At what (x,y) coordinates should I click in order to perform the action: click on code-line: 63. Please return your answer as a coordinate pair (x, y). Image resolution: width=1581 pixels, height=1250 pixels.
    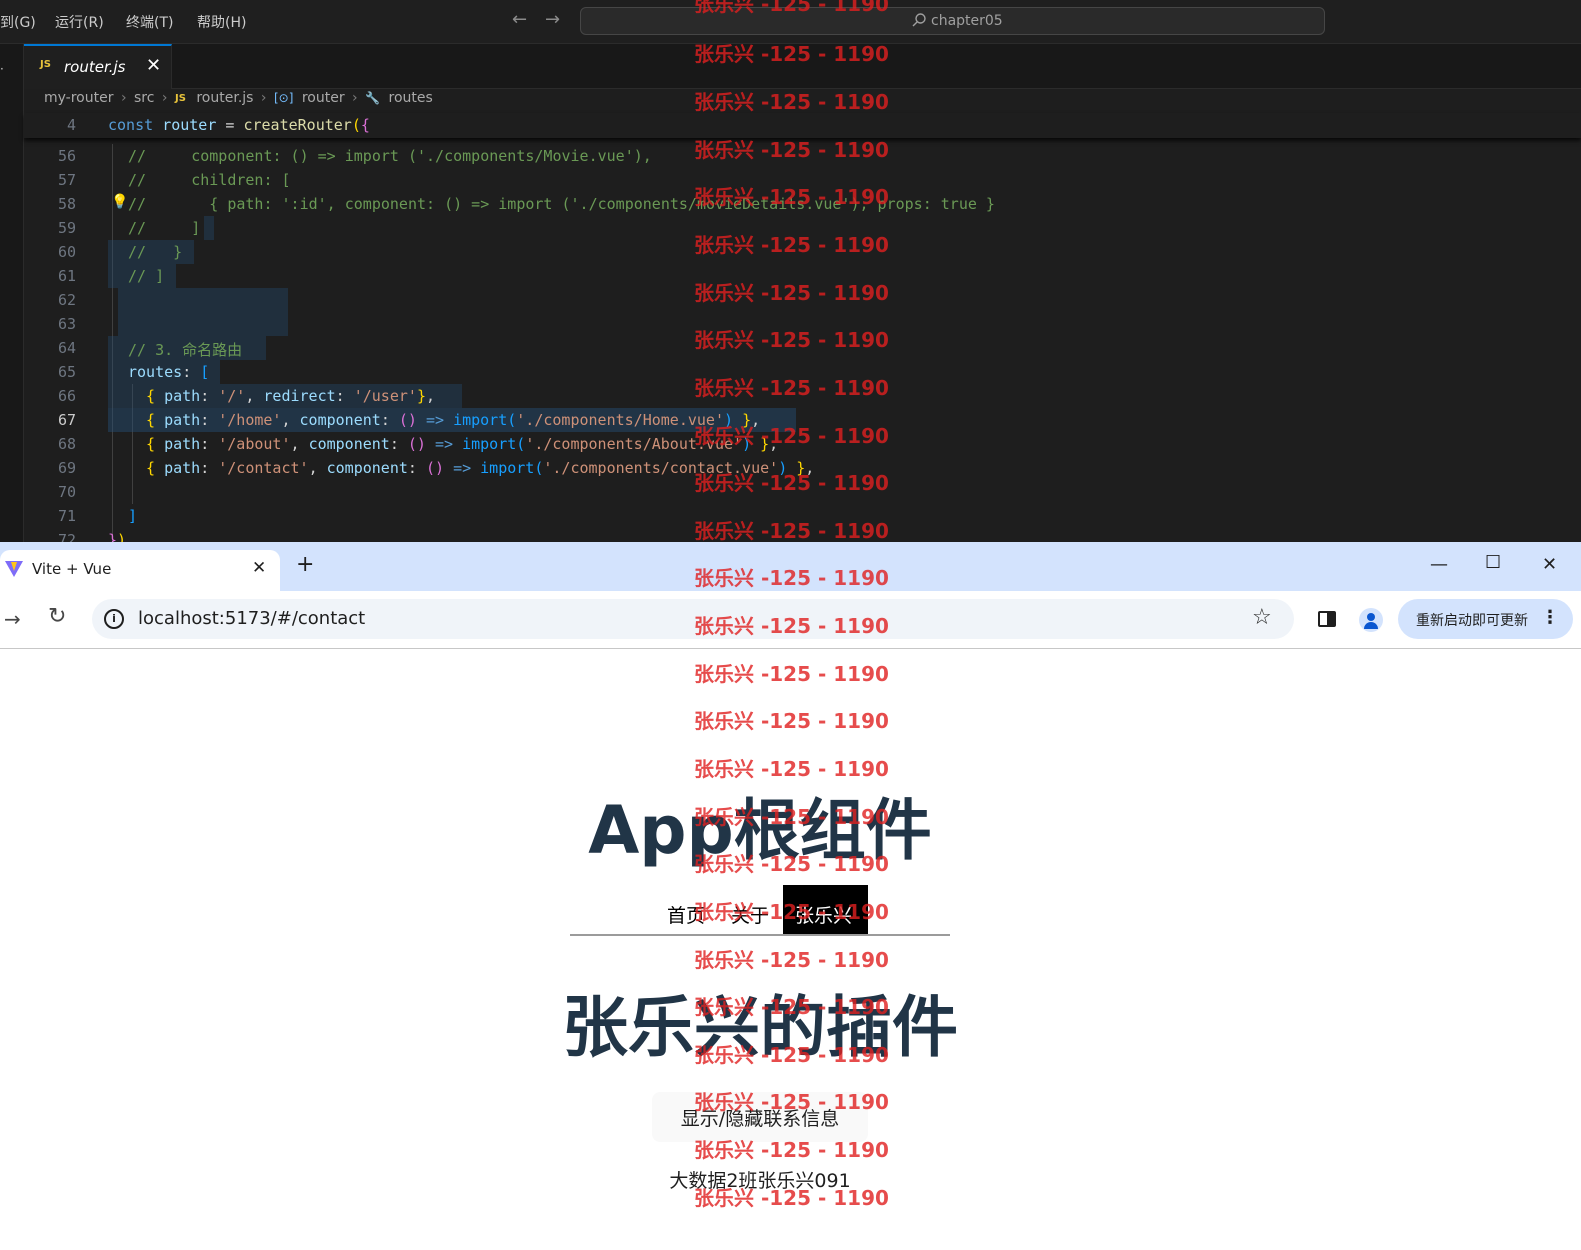
    Looking at the image, I should click on (802, 324).